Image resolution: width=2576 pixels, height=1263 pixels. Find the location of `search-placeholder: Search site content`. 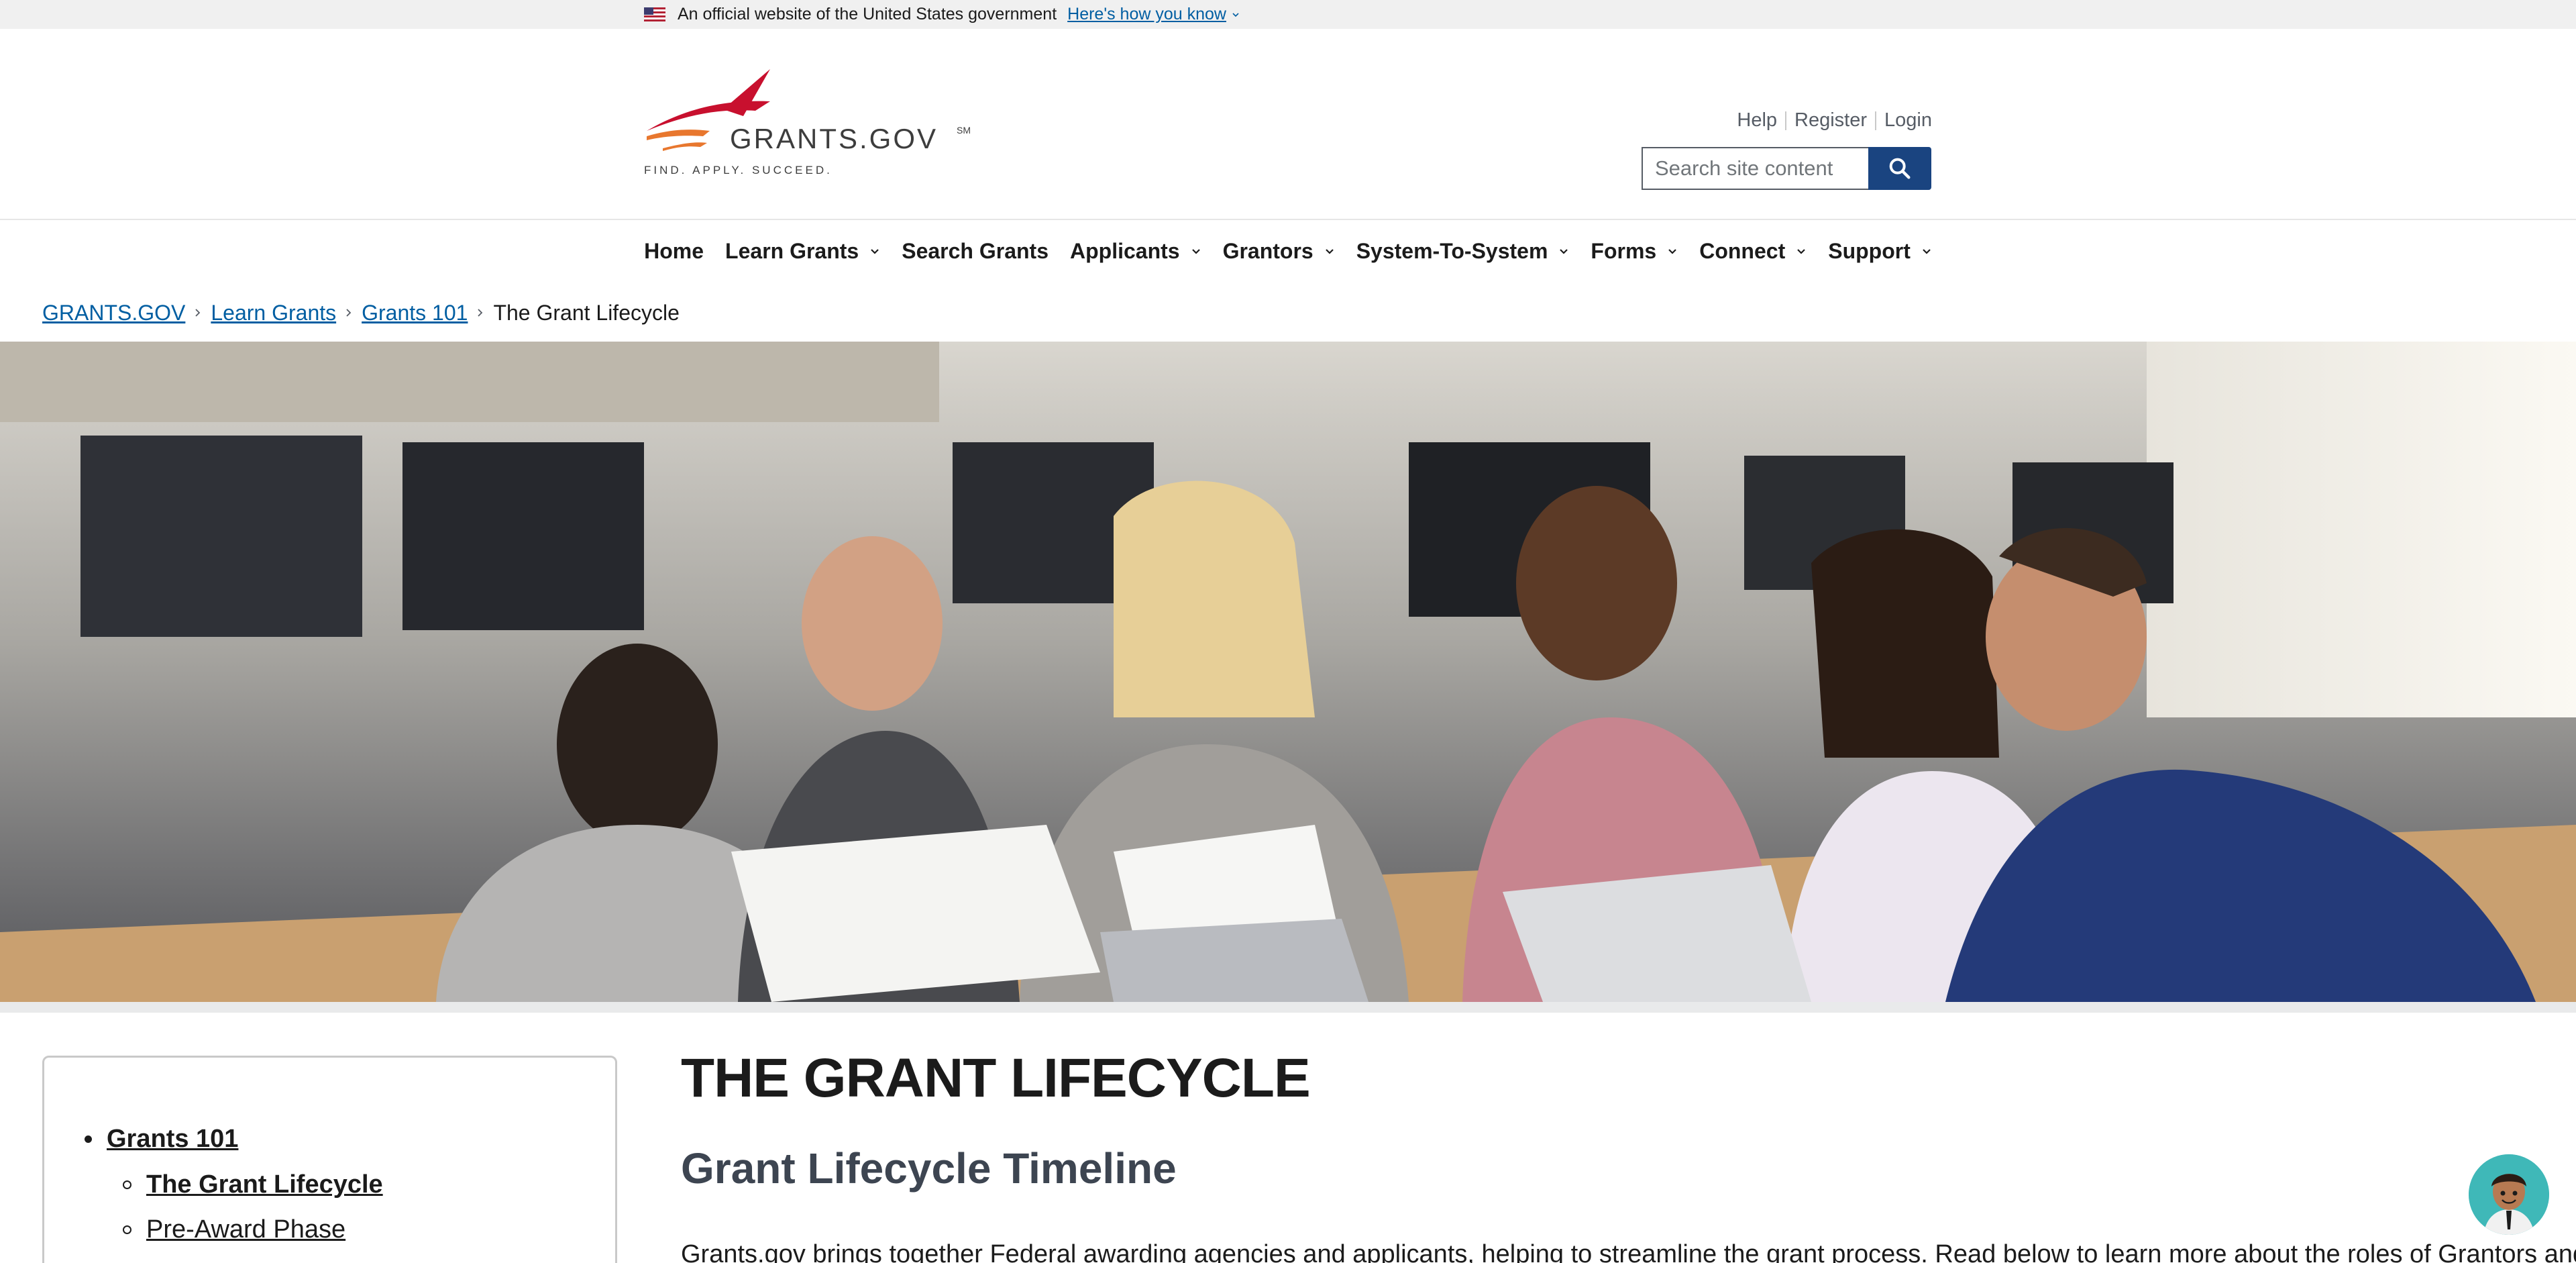

search-placeholder: Search site content is located at coordinates (1744, 168).